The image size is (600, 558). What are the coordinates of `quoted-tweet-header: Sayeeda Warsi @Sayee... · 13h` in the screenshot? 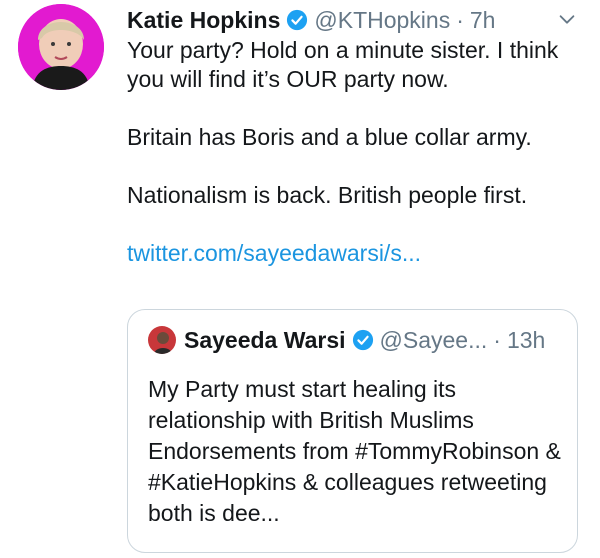 It's located at (355, 340).